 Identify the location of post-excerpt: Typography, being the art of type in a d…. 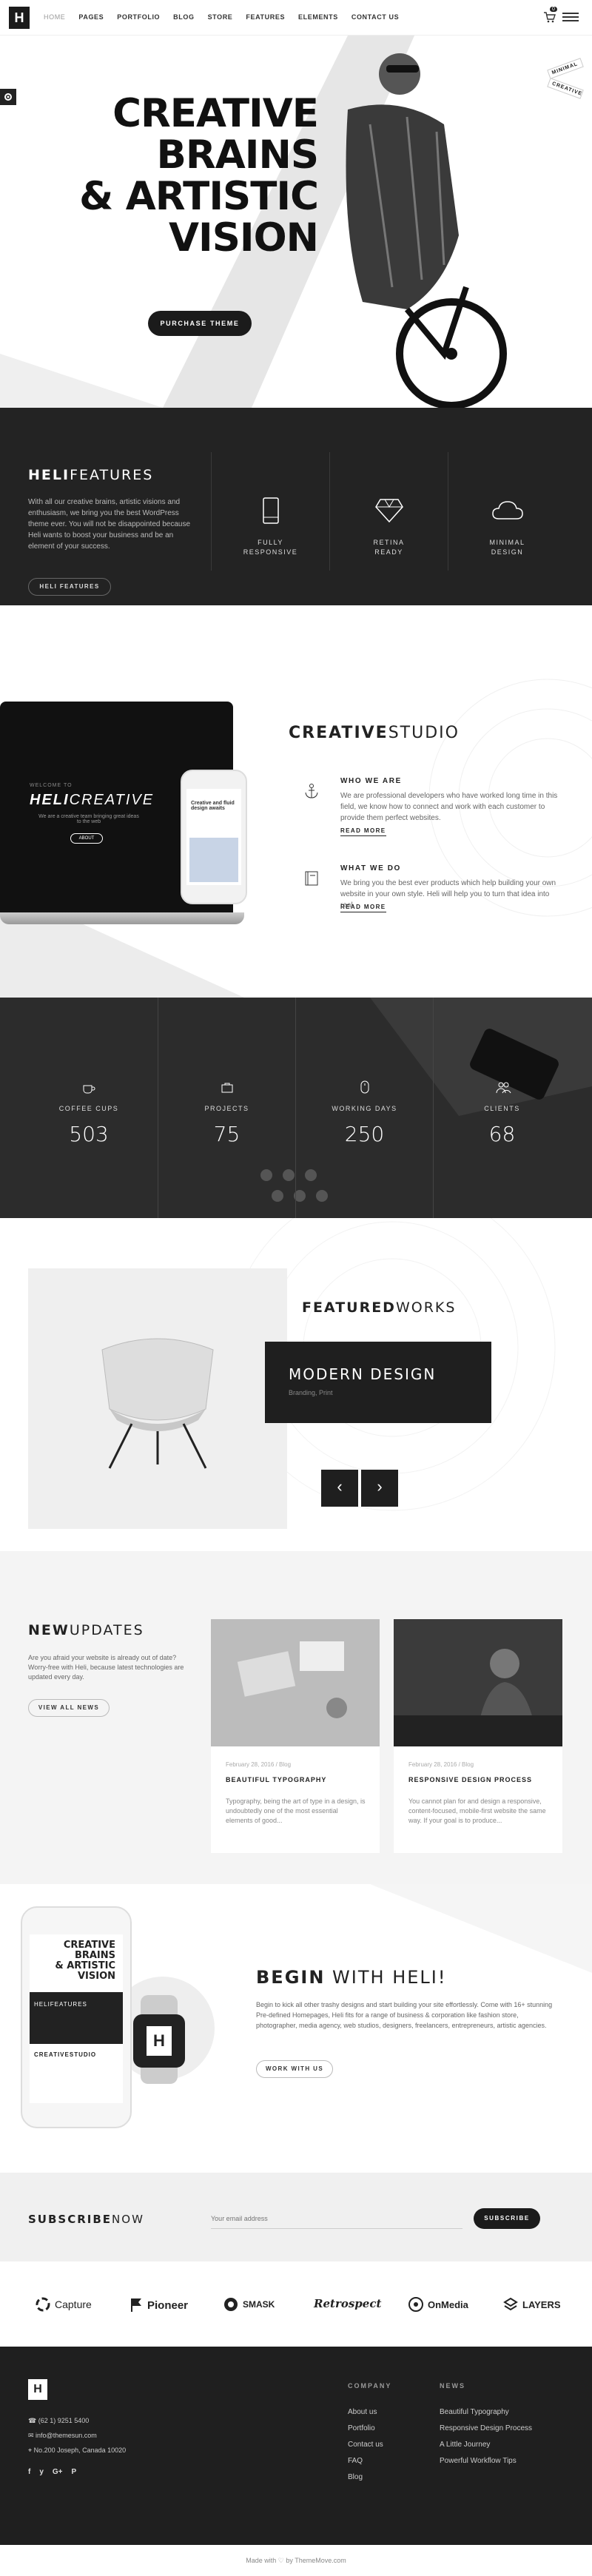
(296, 1811).